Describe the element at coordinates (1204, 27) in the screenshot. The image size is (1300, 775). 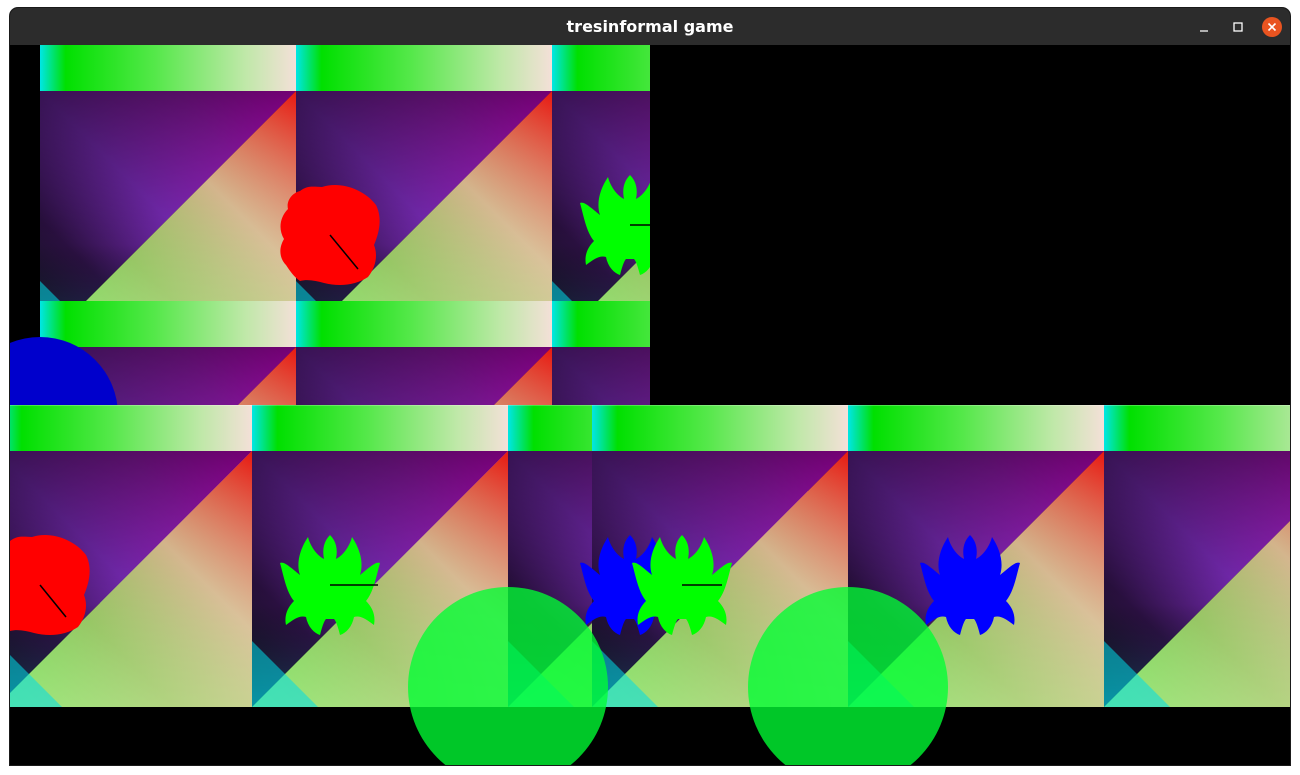
I see `minimize-button` at that location.